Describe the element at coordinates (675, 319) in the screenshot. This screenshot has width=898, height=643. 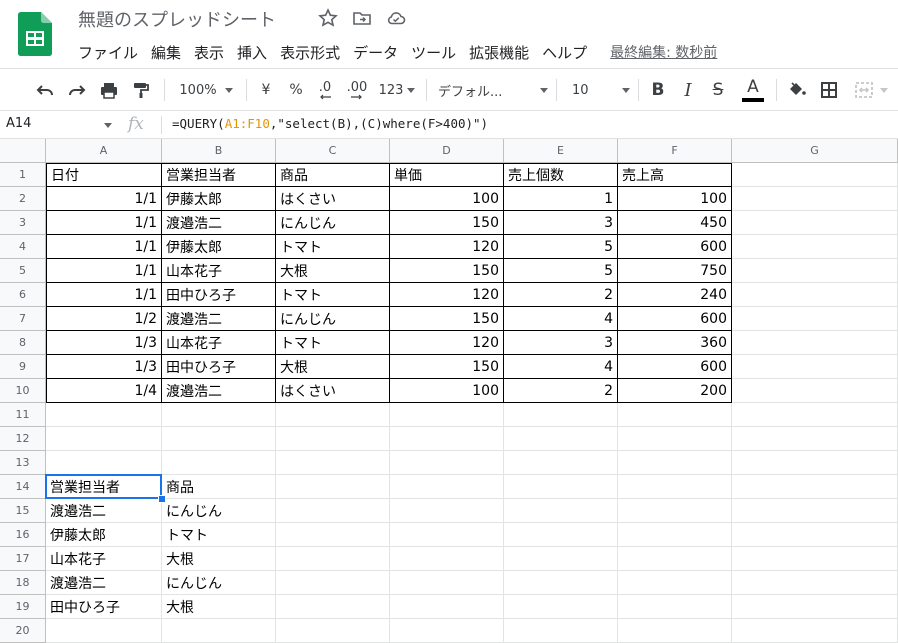
I see `cell-f7: 600` at that location.